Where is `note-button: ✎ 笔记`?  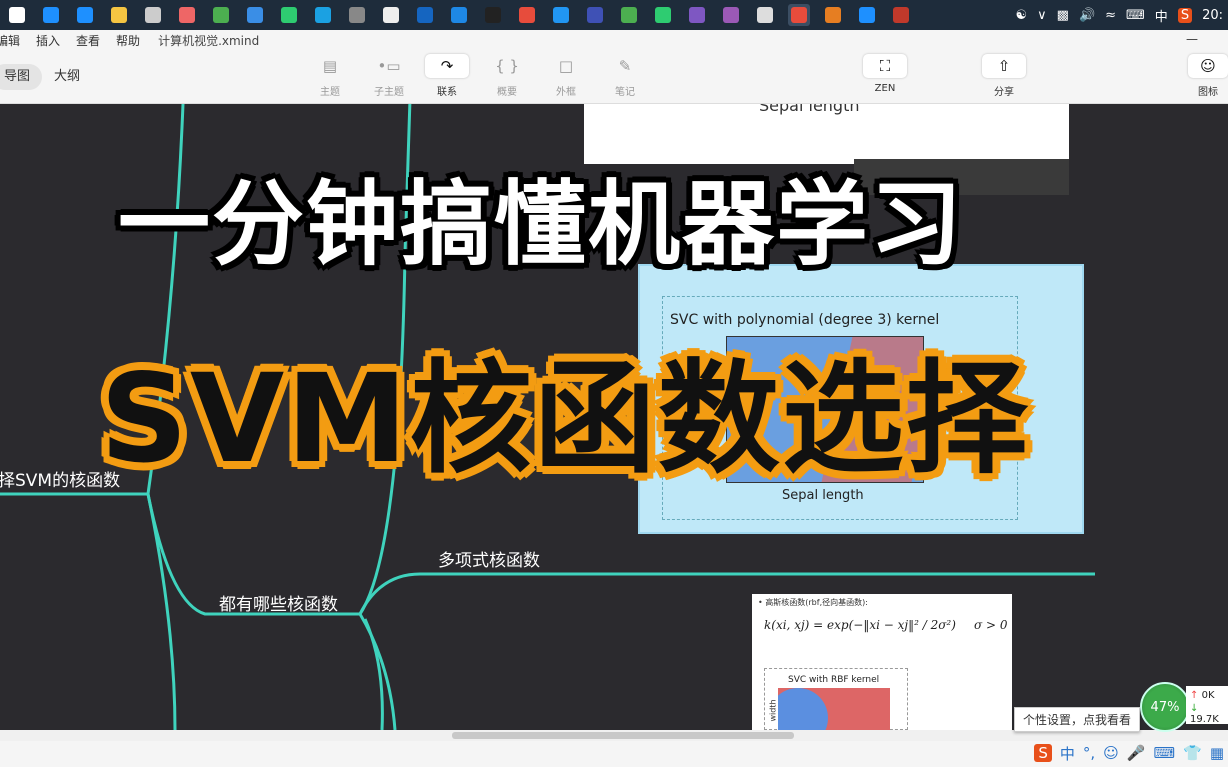
note-button: ✎ 笔记 is located at coordinates (625, 76).